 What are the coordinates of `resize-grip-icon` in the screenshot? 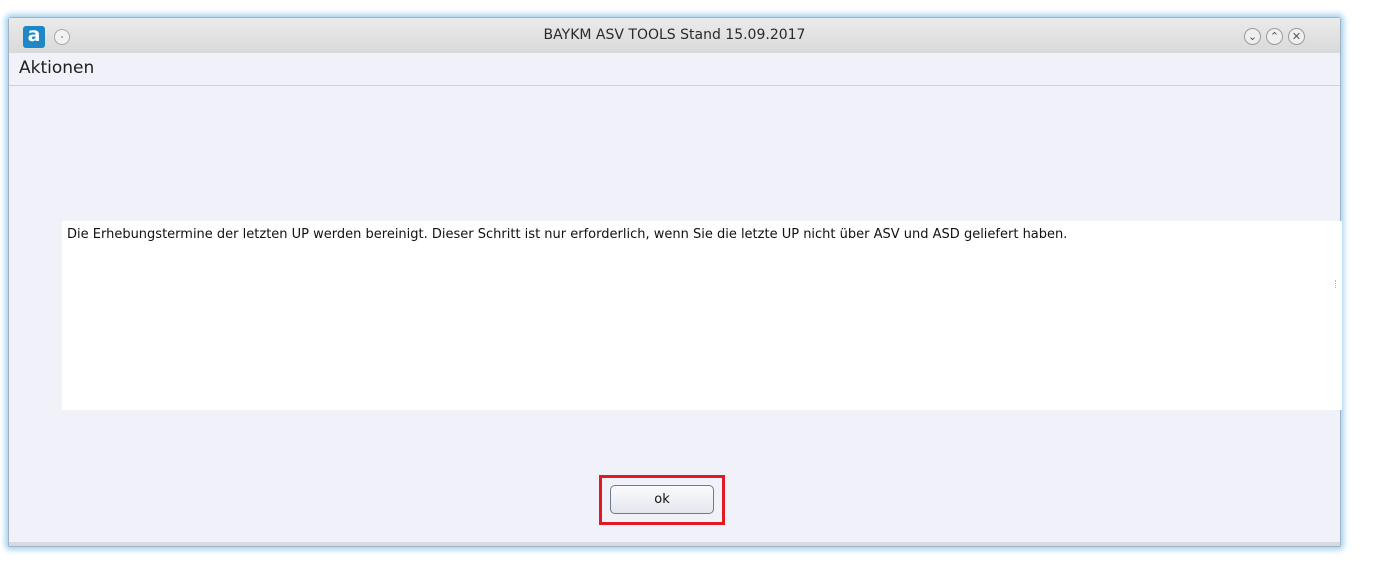 It's located at (1336, 284).